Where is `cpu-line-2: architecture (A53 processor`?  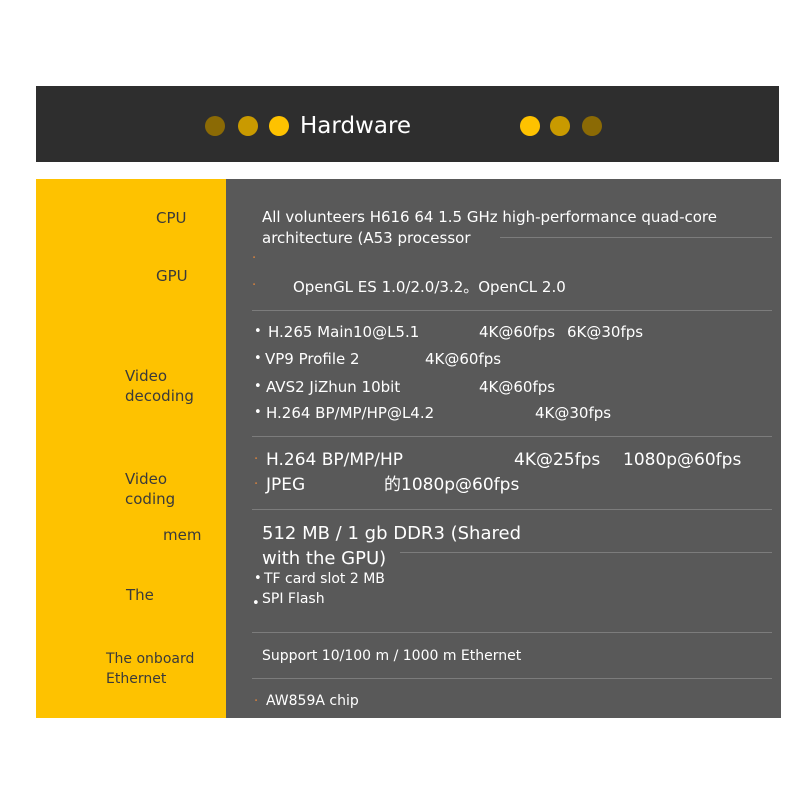
cpu-line-2: architecture (A53 processor is located at coordinates (366, 238).